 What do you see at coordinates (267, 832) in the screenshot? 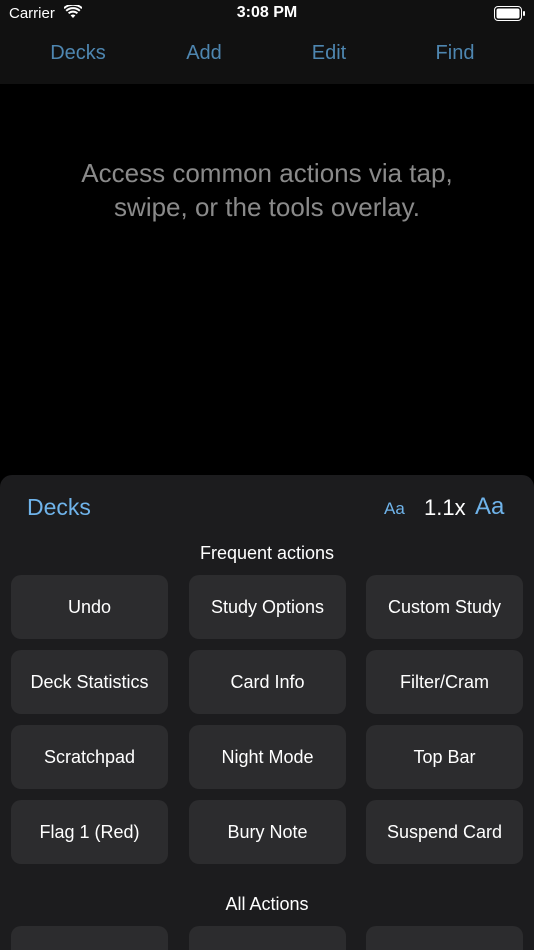
I see `bury-note-button: Bury Note` at bounding box center [267, 832].